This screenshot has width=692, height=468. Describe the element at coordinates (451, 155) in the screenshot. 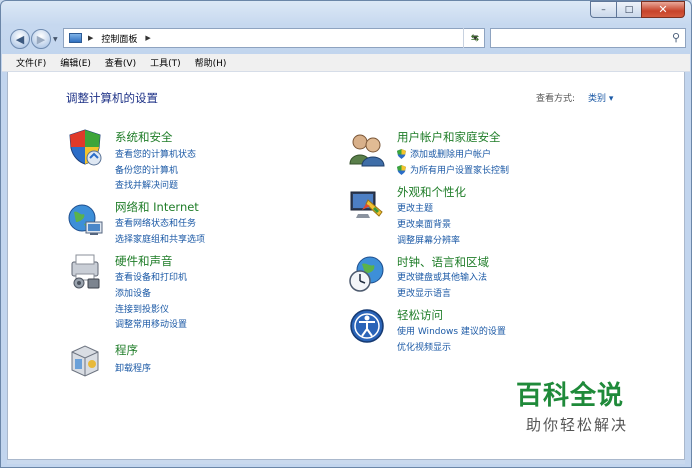

I see `link-add-remove-accounts-label: 添加或删除用户帐户` at that location.